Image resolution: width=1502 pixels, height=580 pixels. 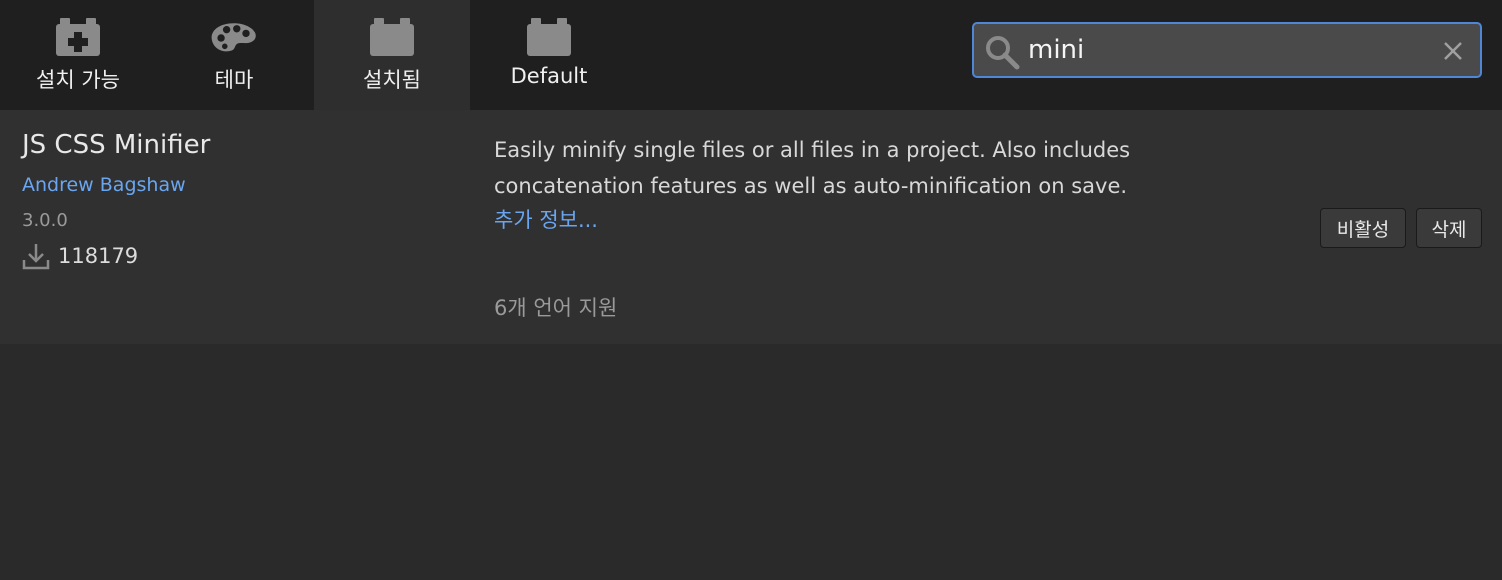 I want to click on search-box, so click(x=1227, y=50).